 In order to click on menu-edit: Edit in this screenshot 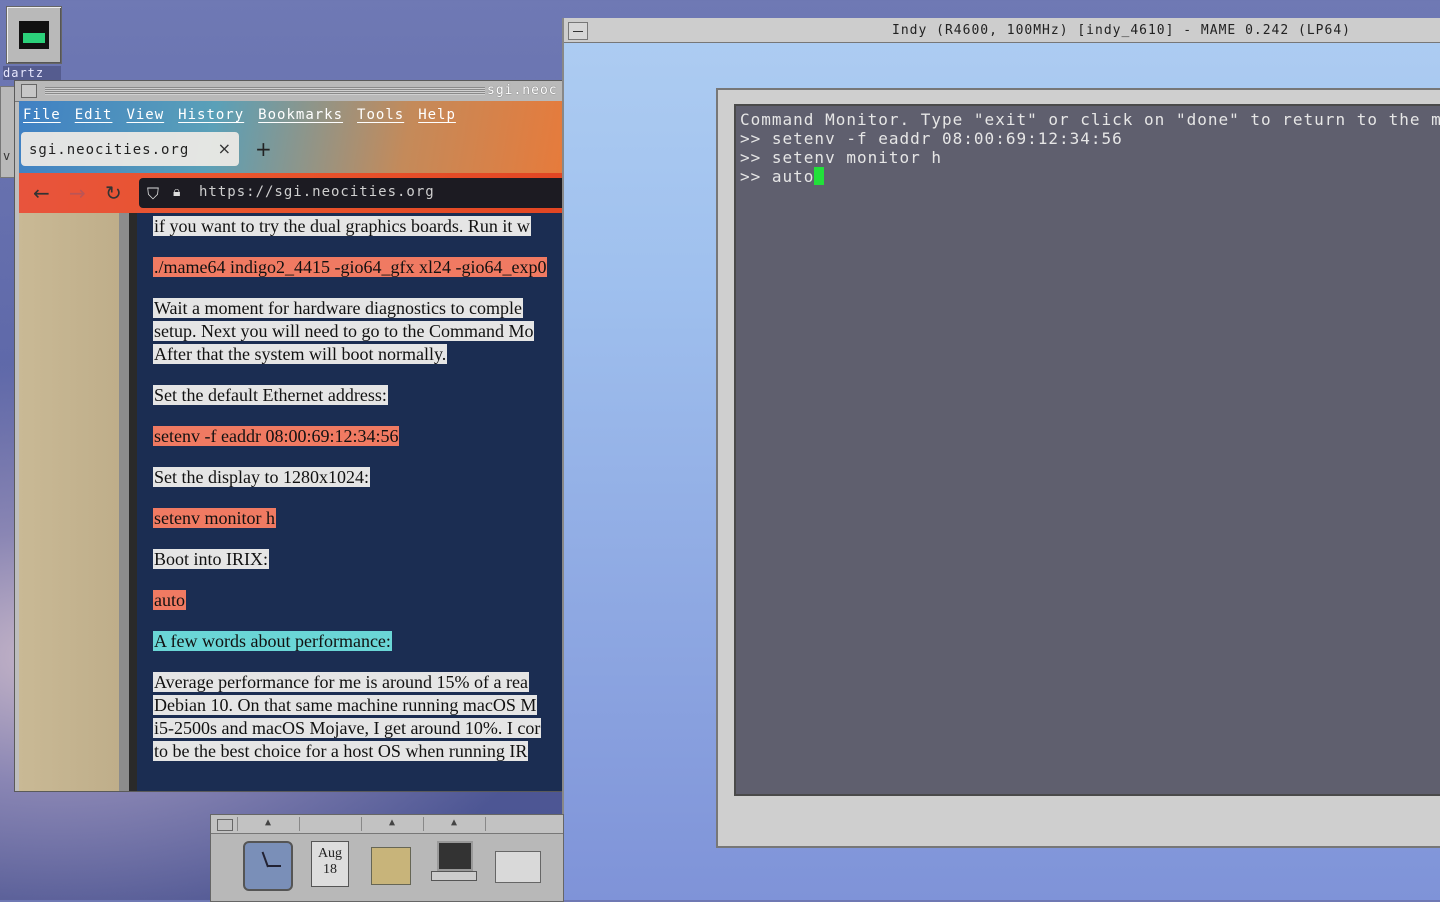, I will do `click(94, 115)`.